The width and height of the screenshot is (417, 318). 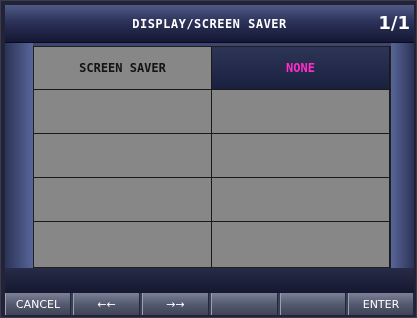 What do you see at coordinates (209, 280) in the screenshot?
I see `bottom-strip` at bounding box center [209, 280].